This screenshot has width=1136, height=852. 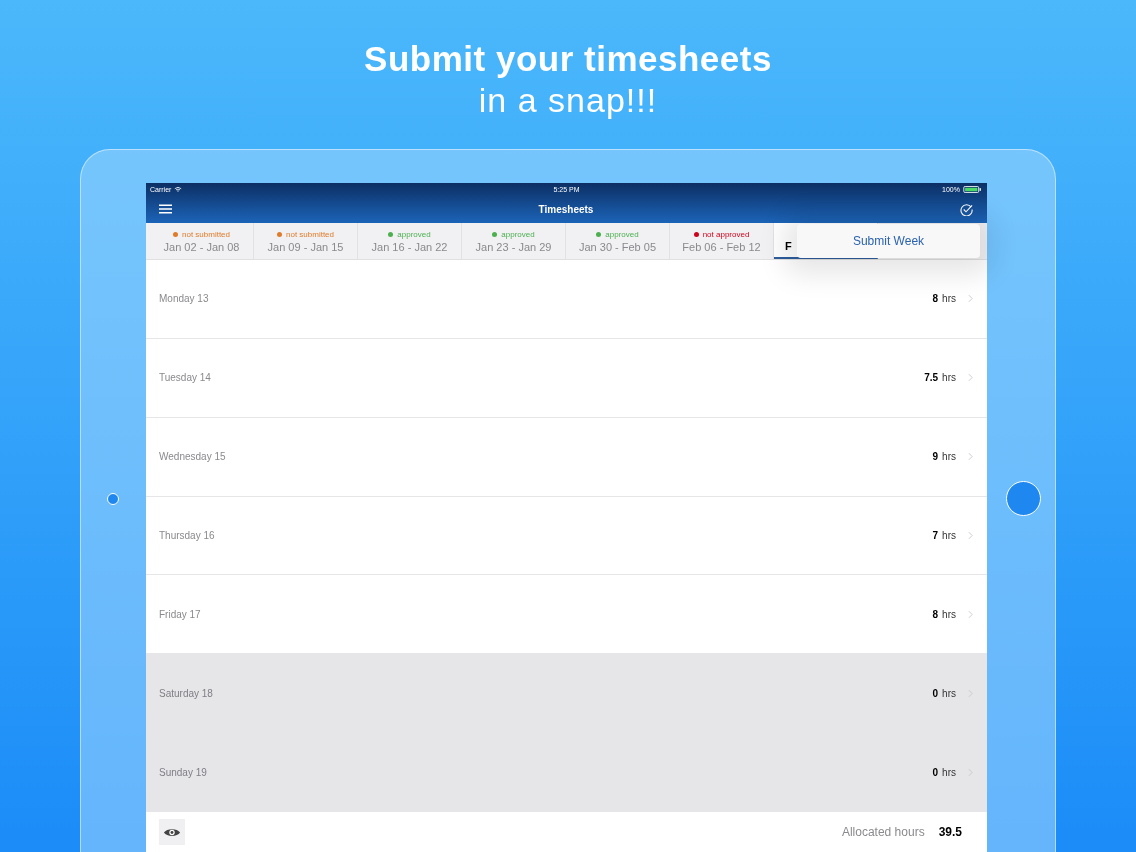 What do you see at coordinates (178, 189) in the screenshot?
I see `wifi-icon` at bounding box center [178, 189].